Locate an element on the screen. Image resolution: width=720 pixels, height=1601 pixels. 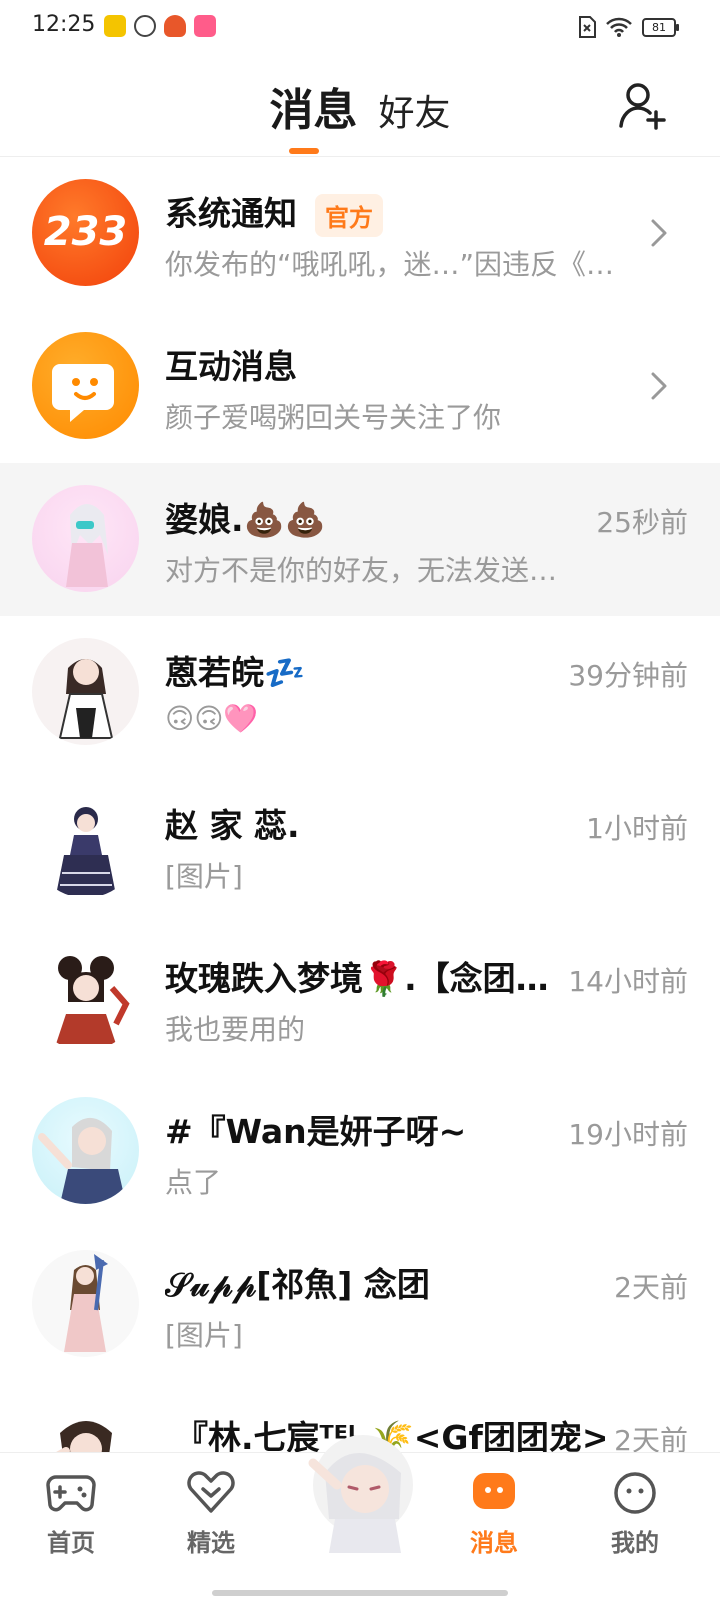
nav-featured: 精选 is located at coordinates (211, 1514).